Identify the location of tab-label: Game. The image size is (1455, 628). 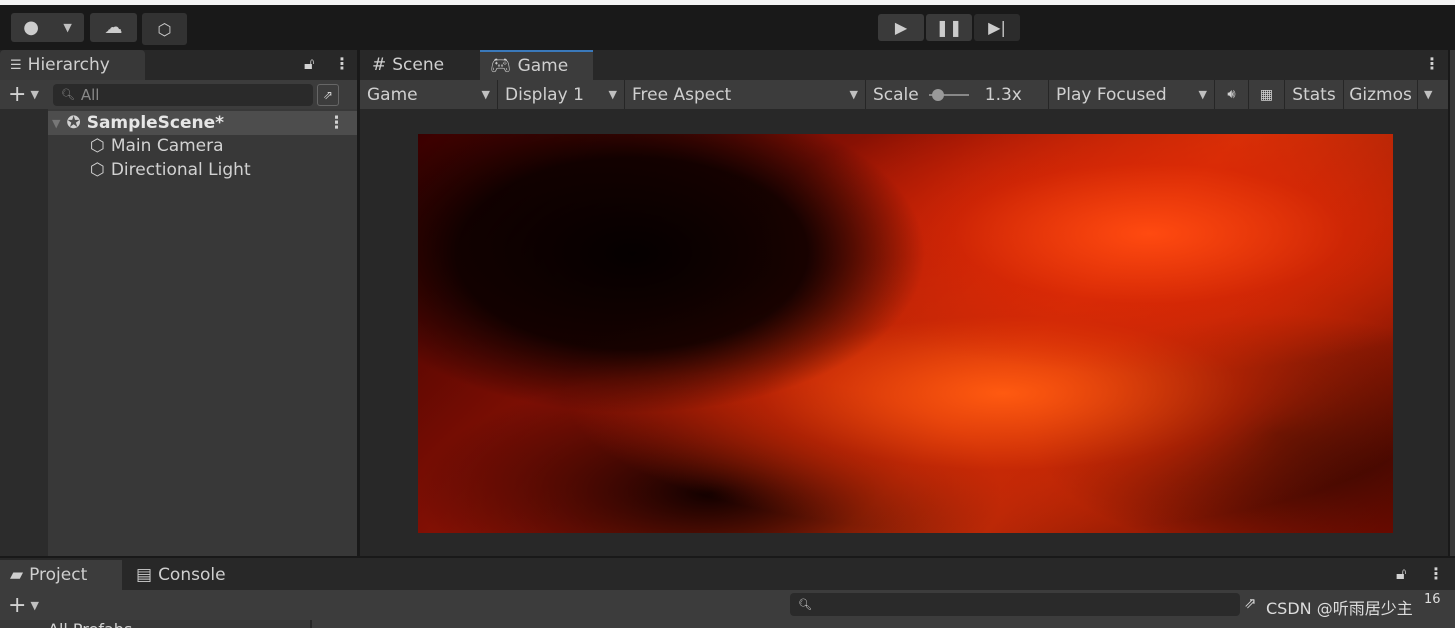
(543, 66).